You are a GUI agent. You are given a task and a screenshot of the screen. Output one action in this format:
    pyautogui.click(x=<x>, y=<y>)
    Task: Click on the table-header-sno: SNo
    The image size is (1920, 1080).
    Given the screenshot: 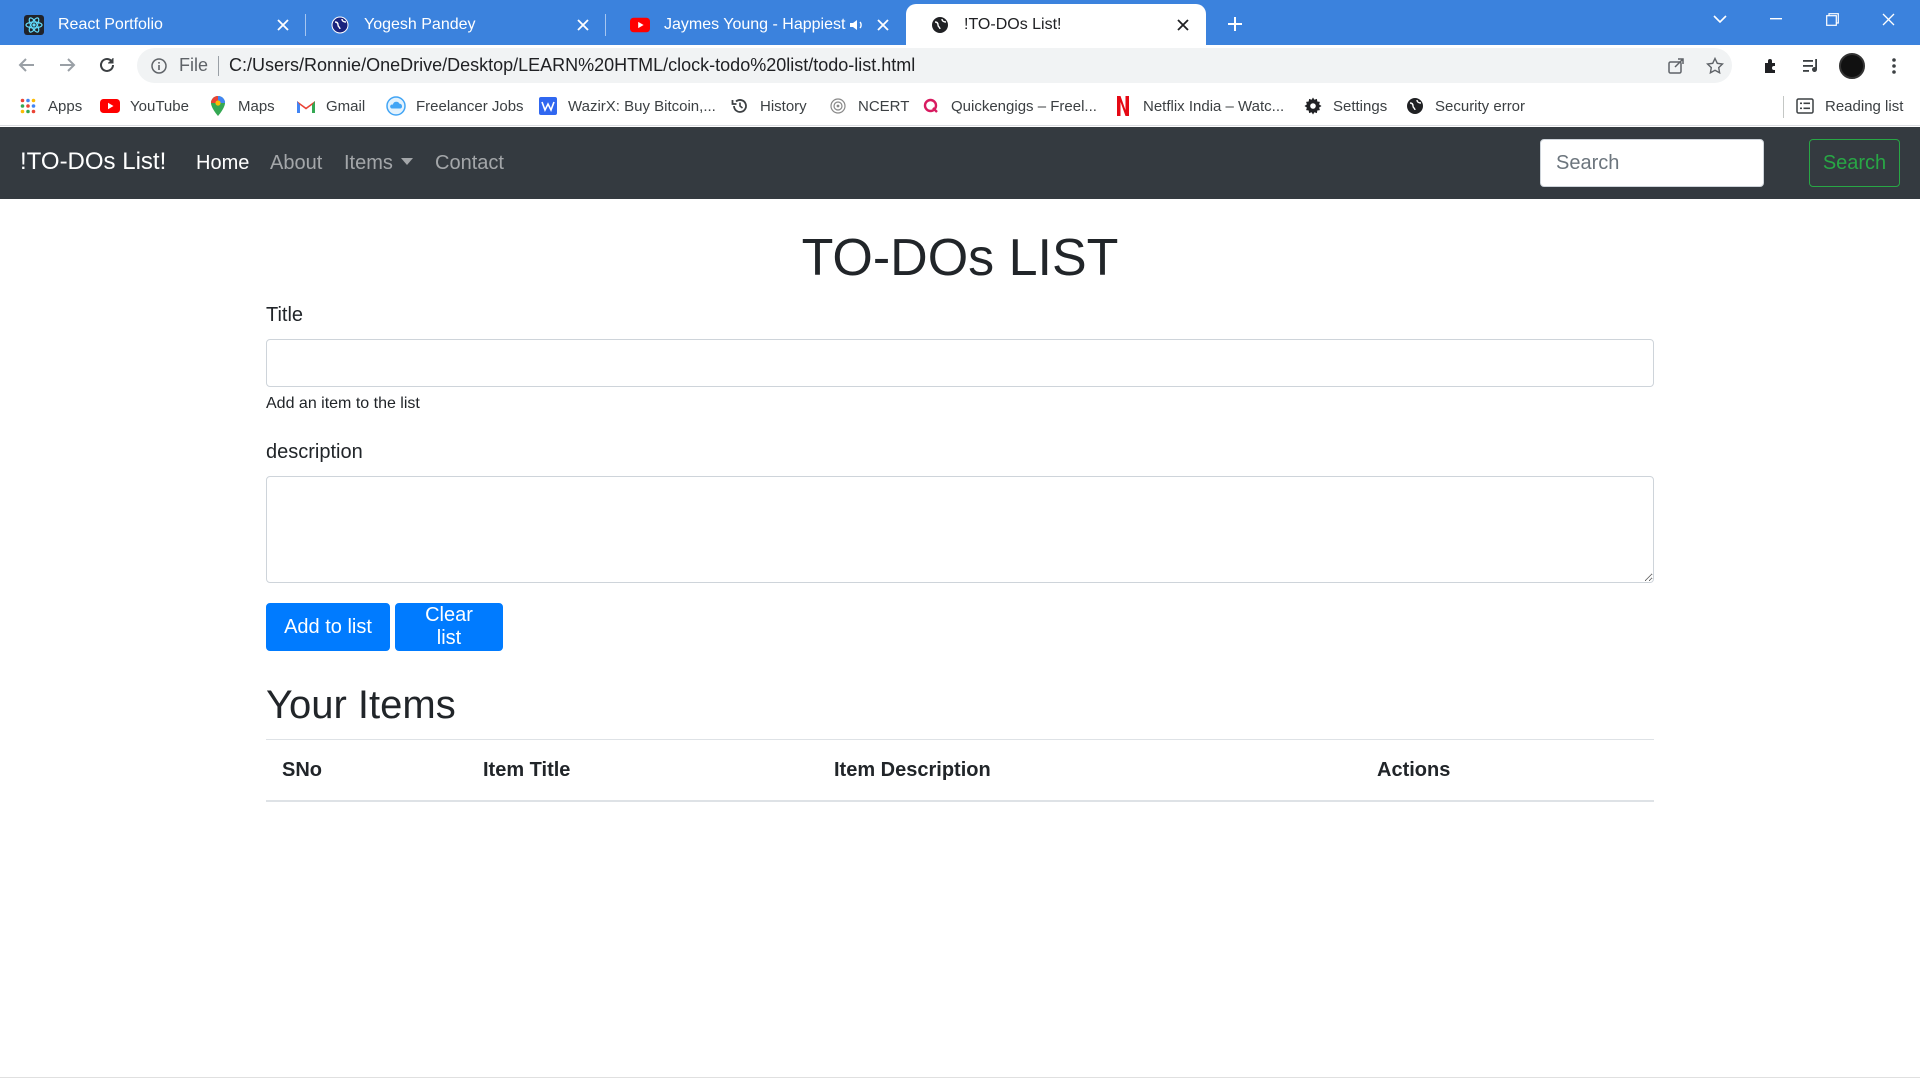 What is the action you would take?
    pyautogui.click(x=302, y=770)
    